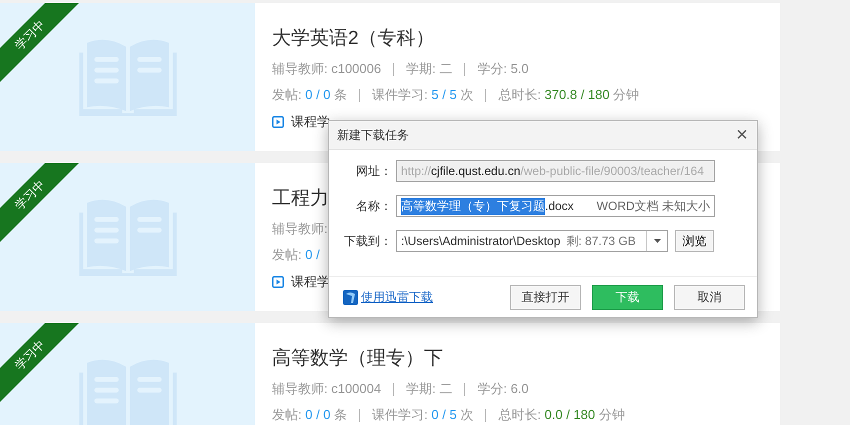 Image resolution: width=850 pixels, height=425 pixels. I want to click on field-label: 名称：, so click(374, 206).